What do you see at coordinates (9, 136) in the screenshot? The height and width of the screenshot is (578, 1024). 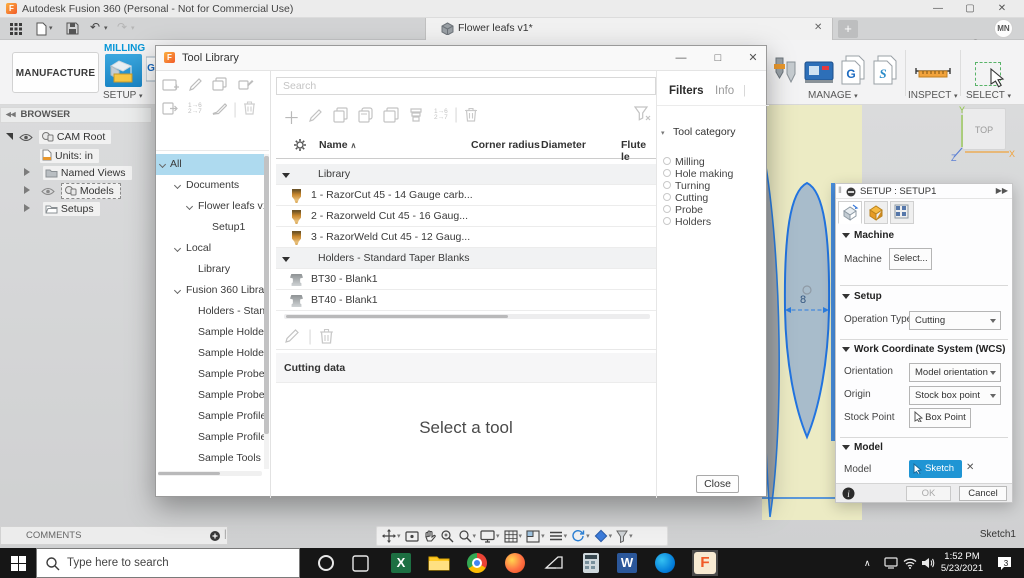 I see `expanded-arrow-icon` at bounding box center [9, 136].